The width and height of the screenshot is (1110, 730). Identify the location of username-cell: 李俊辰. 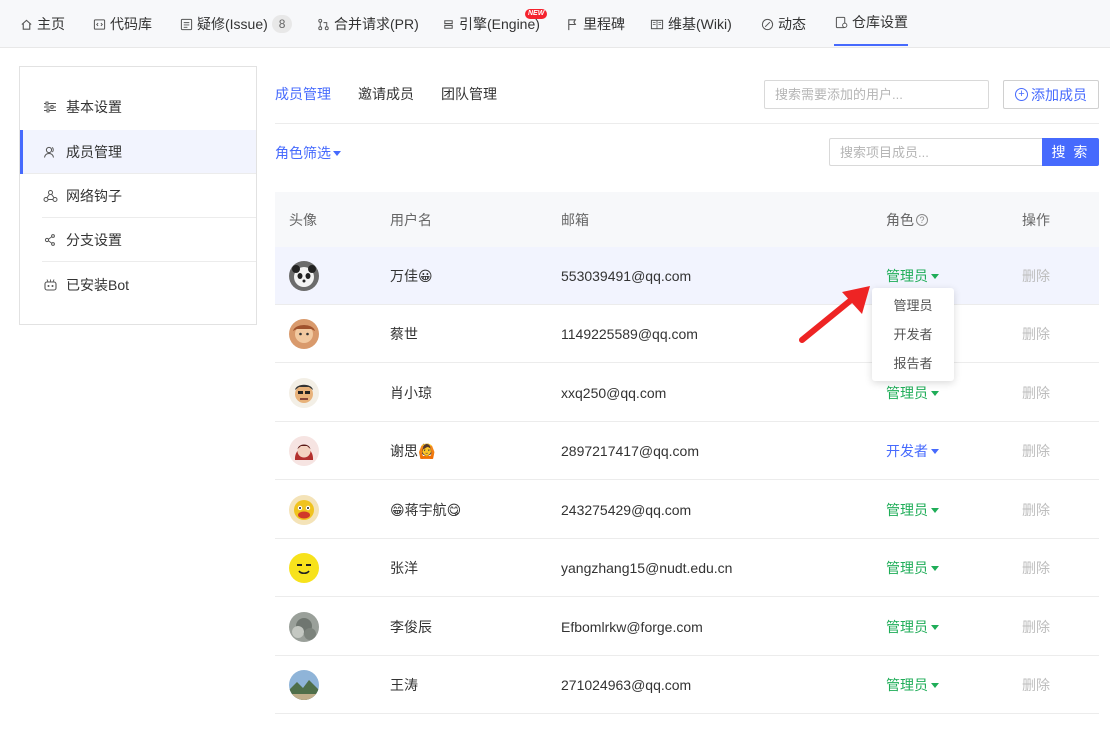
(411, 627).